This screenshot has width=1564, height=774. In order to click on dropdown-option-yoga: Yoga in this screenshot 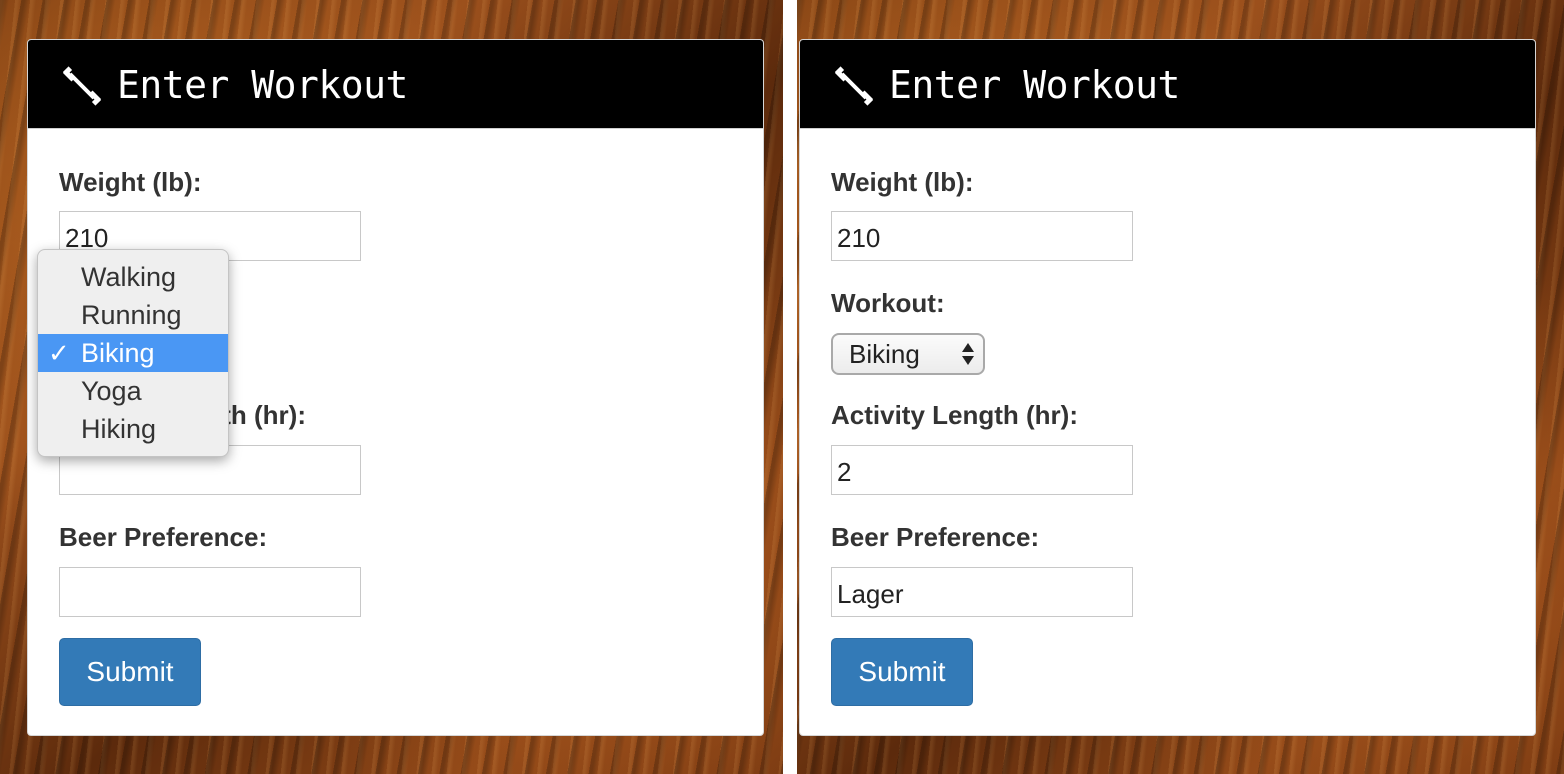, I will do `click(133, 391)`.